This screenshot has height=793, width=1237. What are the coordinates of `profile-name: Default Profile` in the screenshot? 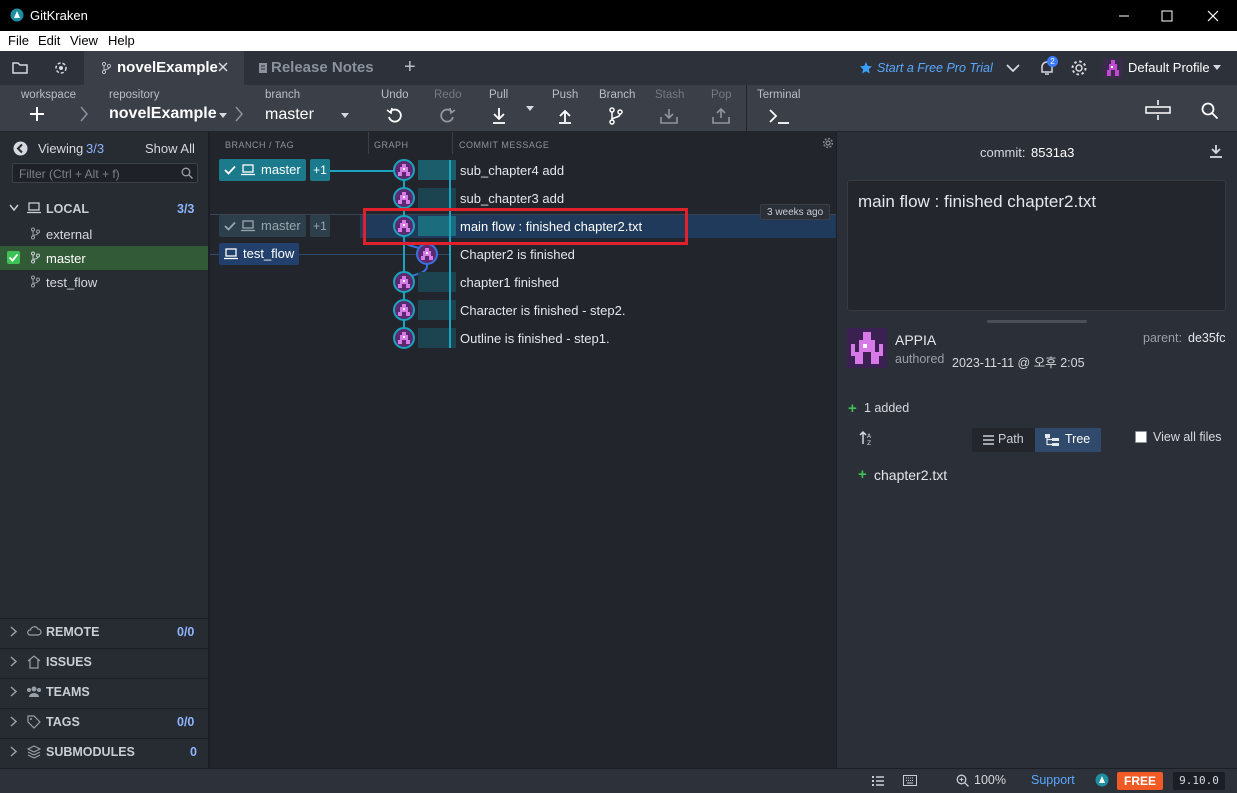 It's located at (1169, 67).